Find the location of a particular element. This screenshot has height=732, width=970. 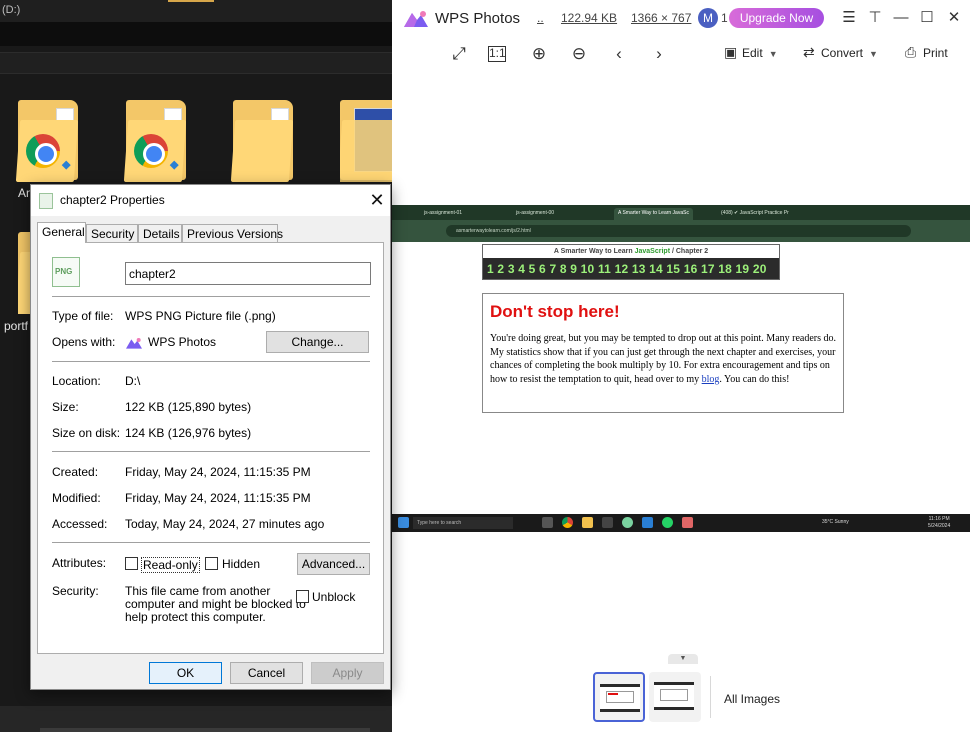

readonly-label: Read-only is located at coordinates (170, 565).